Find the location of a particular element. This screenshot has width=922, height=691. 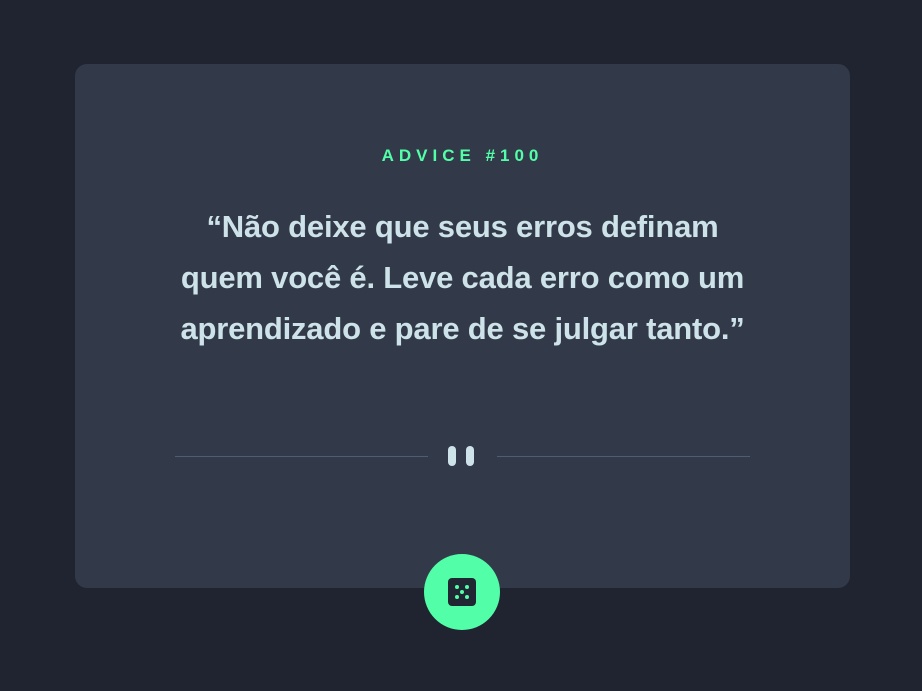

new-advice-button is located at coordinates (462, 592).